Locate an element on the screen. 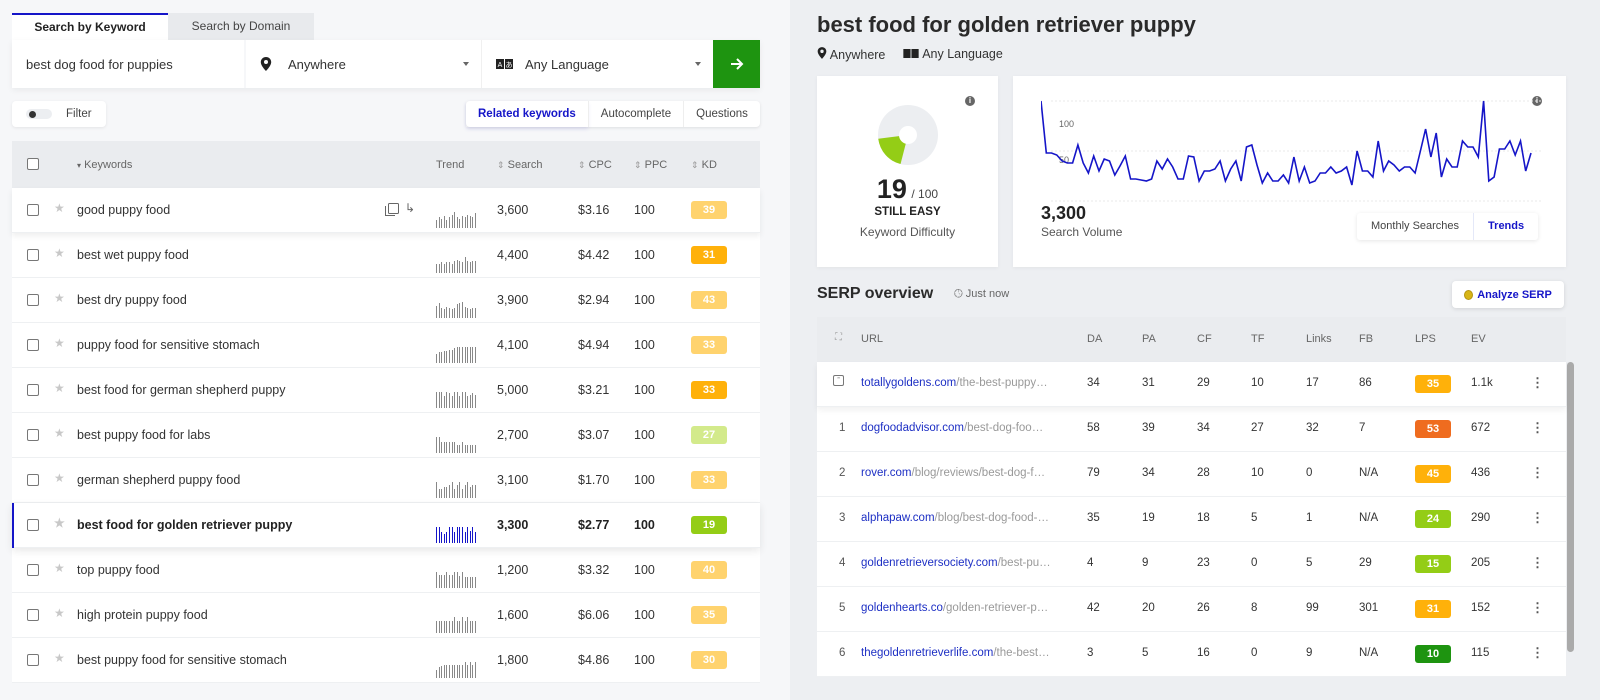 This screenshot has height=700, width=1600. column-kd: ⇕ KD is located at coordinates (704, 165).